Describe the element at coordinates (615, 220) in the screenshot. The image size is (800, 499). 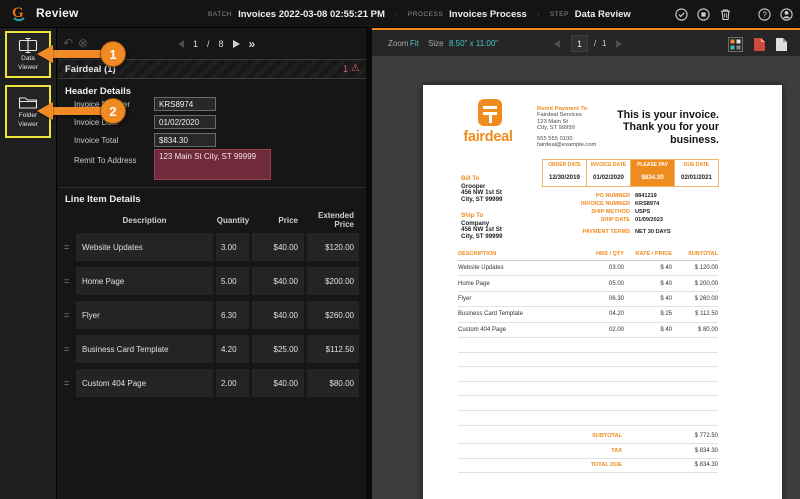
I see `meta-label: SHIP DATE` at that location.